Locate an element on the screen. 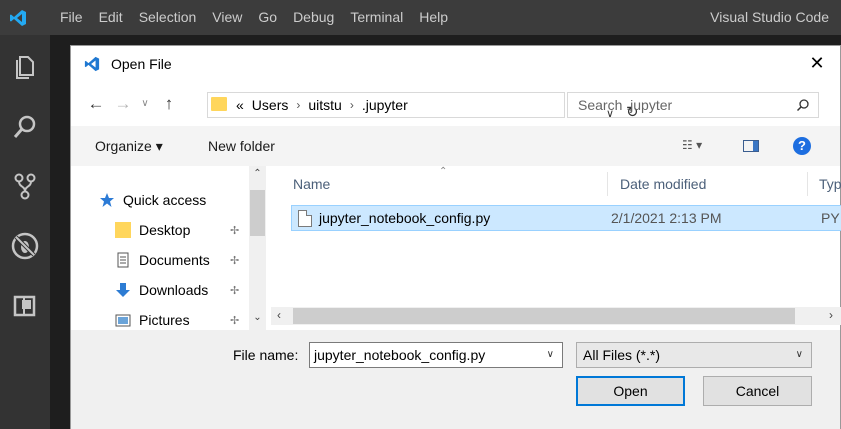 This screenshot has height=429, width=841. close-button: ✕ is located at coordinates (817, 63).